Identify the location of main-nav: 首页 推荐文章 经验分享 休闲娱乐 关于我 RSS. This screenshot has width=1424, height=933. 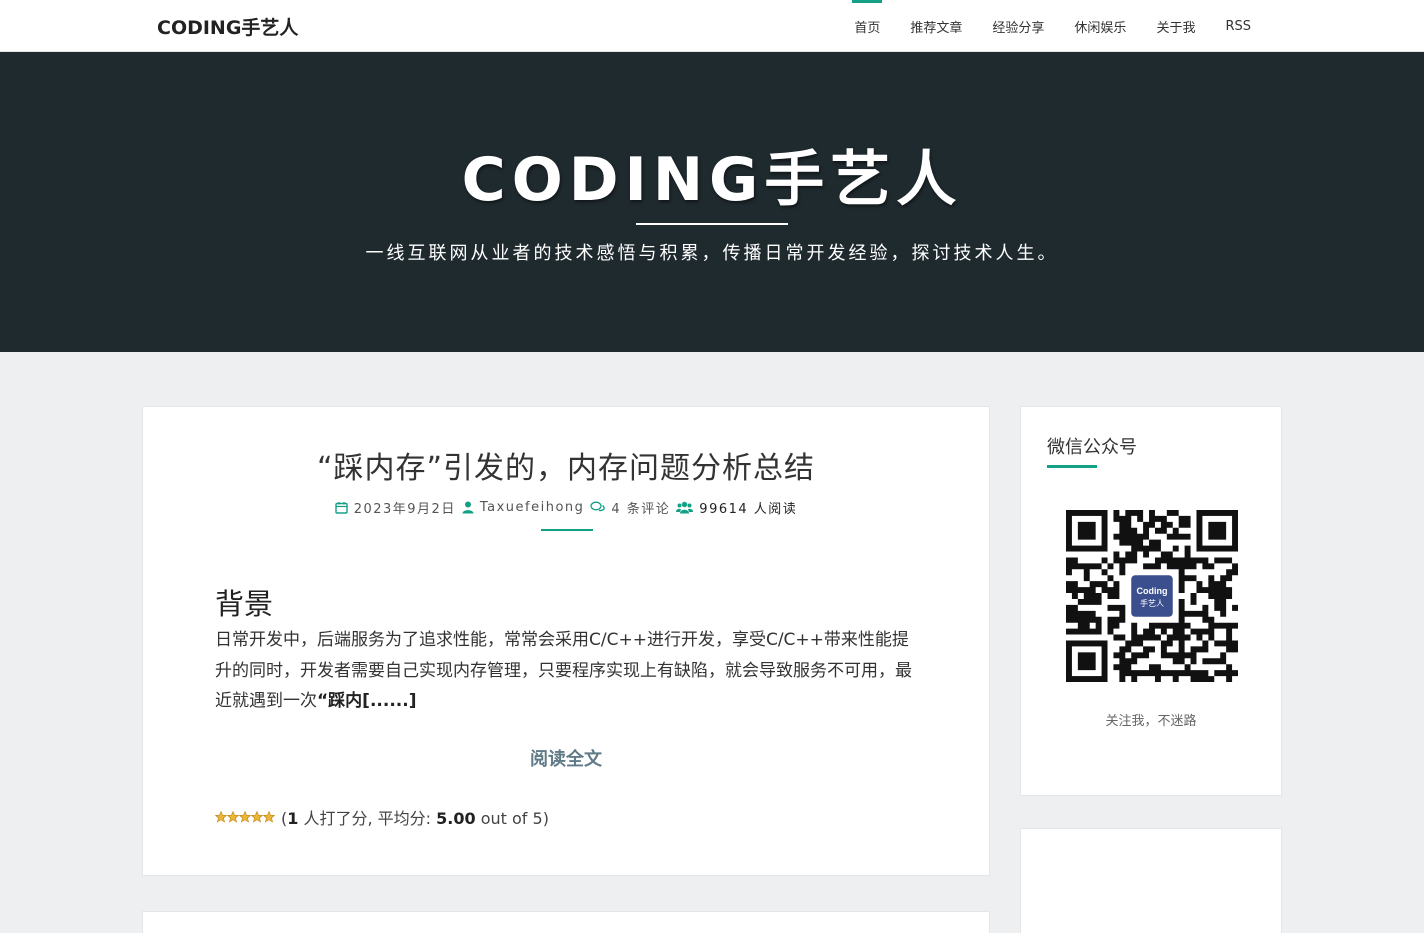
(1052, 26).